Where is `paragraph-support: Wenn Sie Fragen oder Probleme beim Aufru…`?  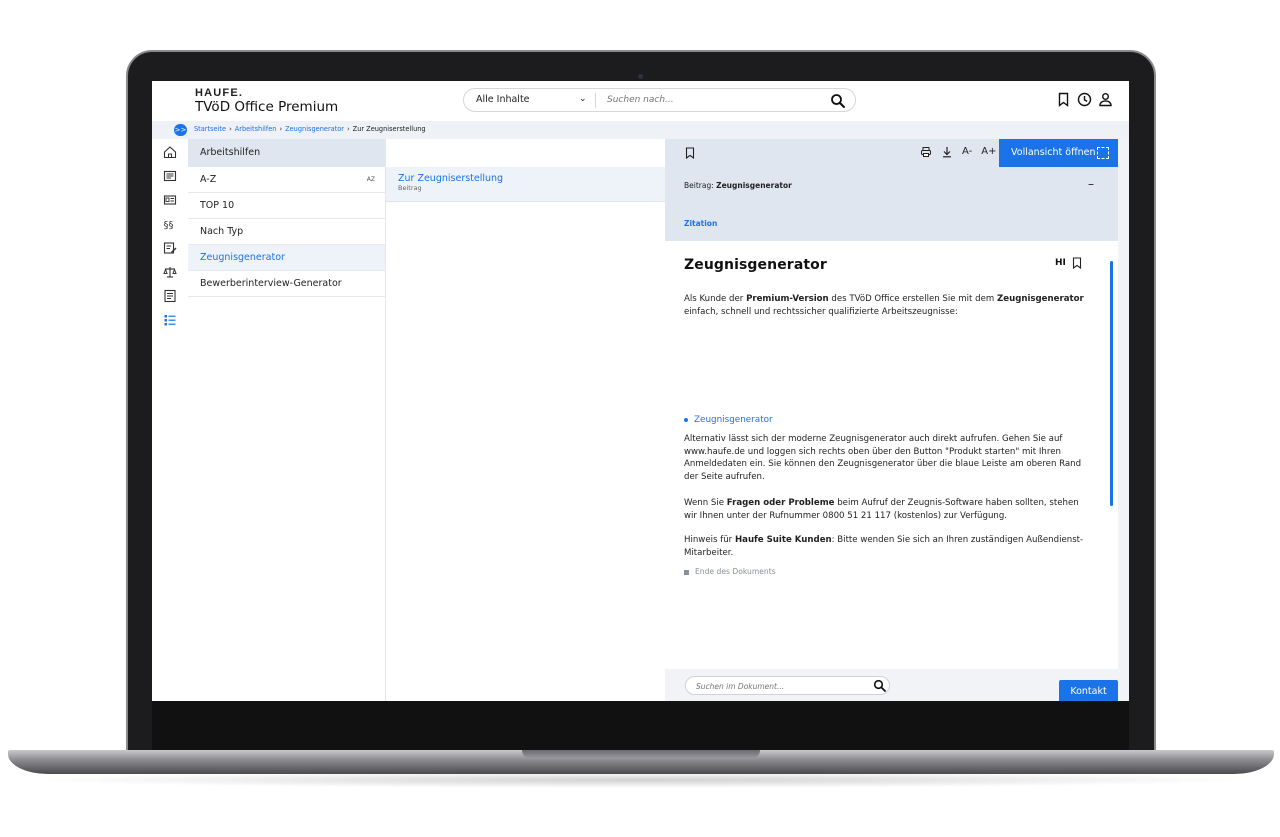 paragraph-support: Wenn Sie Fragen oder Probleme beim Aufru… is located at coordinates (886, 509).